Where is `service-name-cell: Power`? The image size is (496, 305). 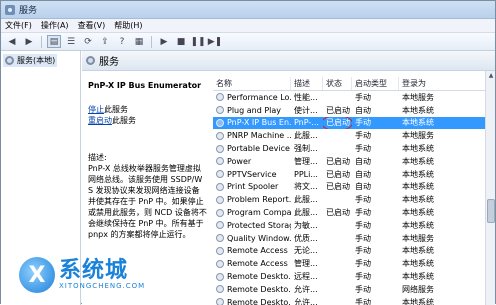
service-name-cell: Power is located at coordinates (252, 161).